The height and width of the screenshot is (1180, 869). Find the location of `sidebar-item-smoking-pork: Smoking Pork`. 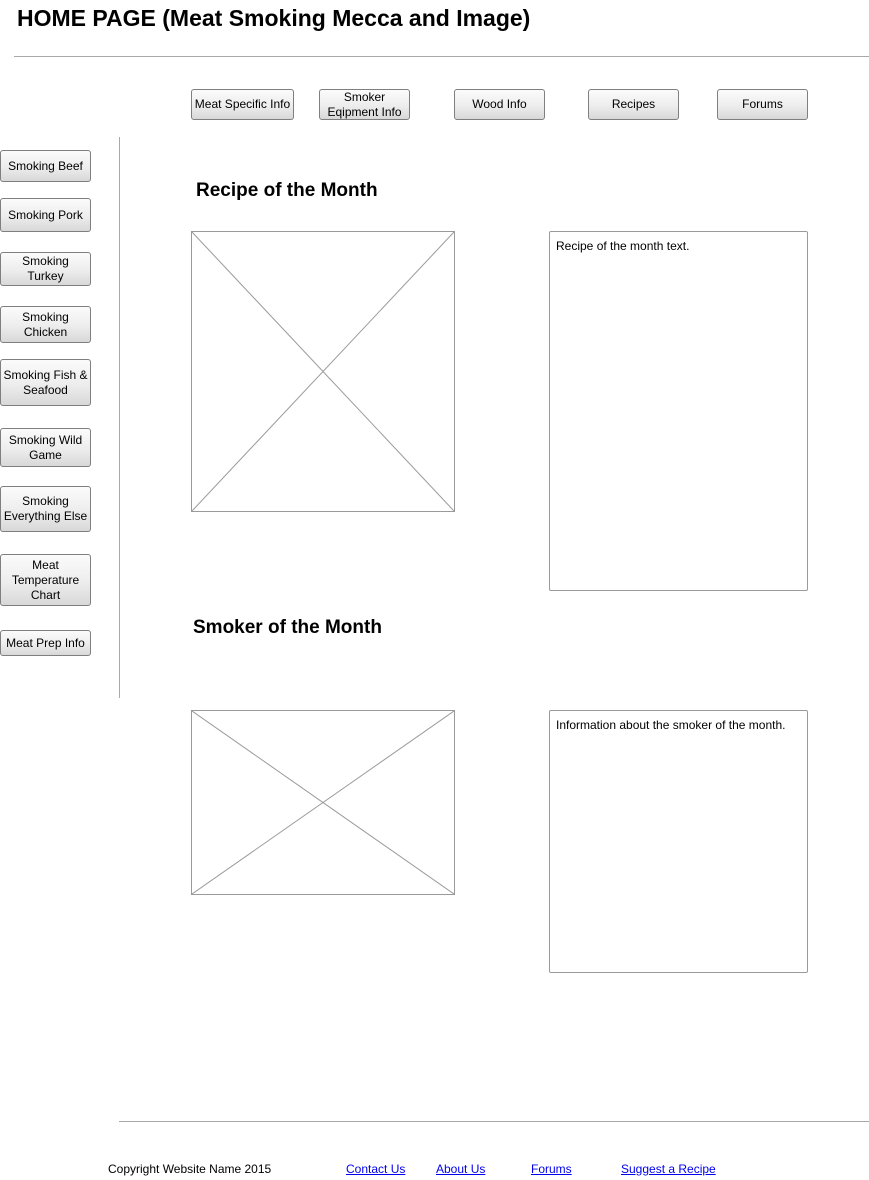

sidebar-item-smoking-pork: Smoking Pork is located at coordinates (45, 215).